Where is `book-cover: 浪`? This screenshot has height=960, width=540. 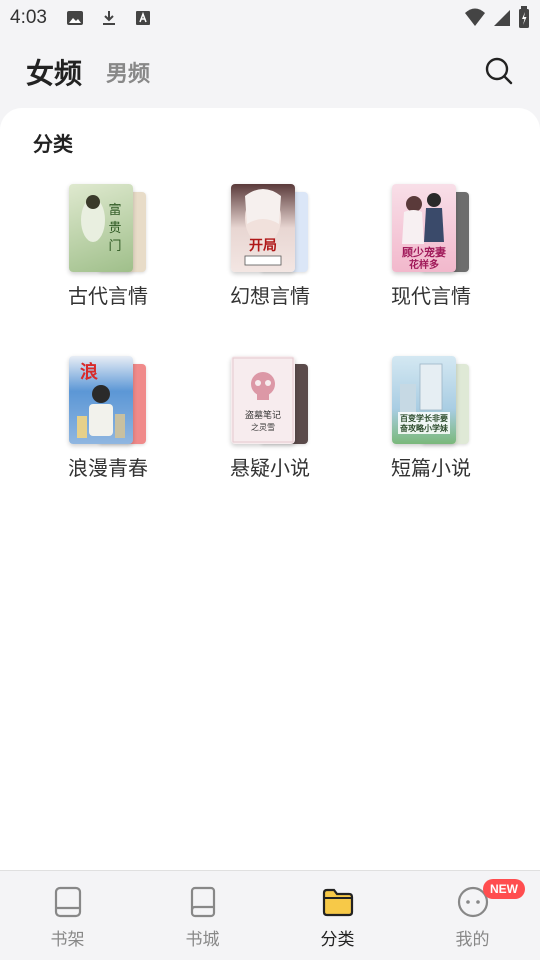 book-cover: 浪 is located at coordinates (108, 401).